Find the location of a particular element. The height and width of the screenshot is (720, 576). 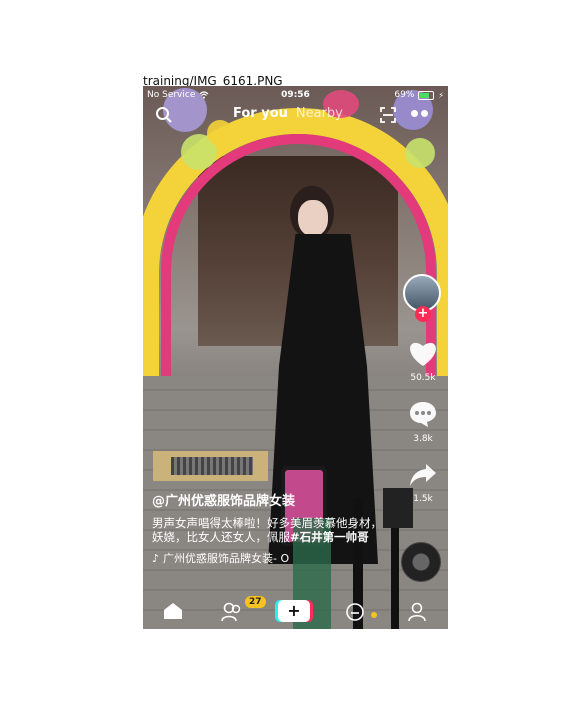

notification-dot is located at coordinates (374, 615).